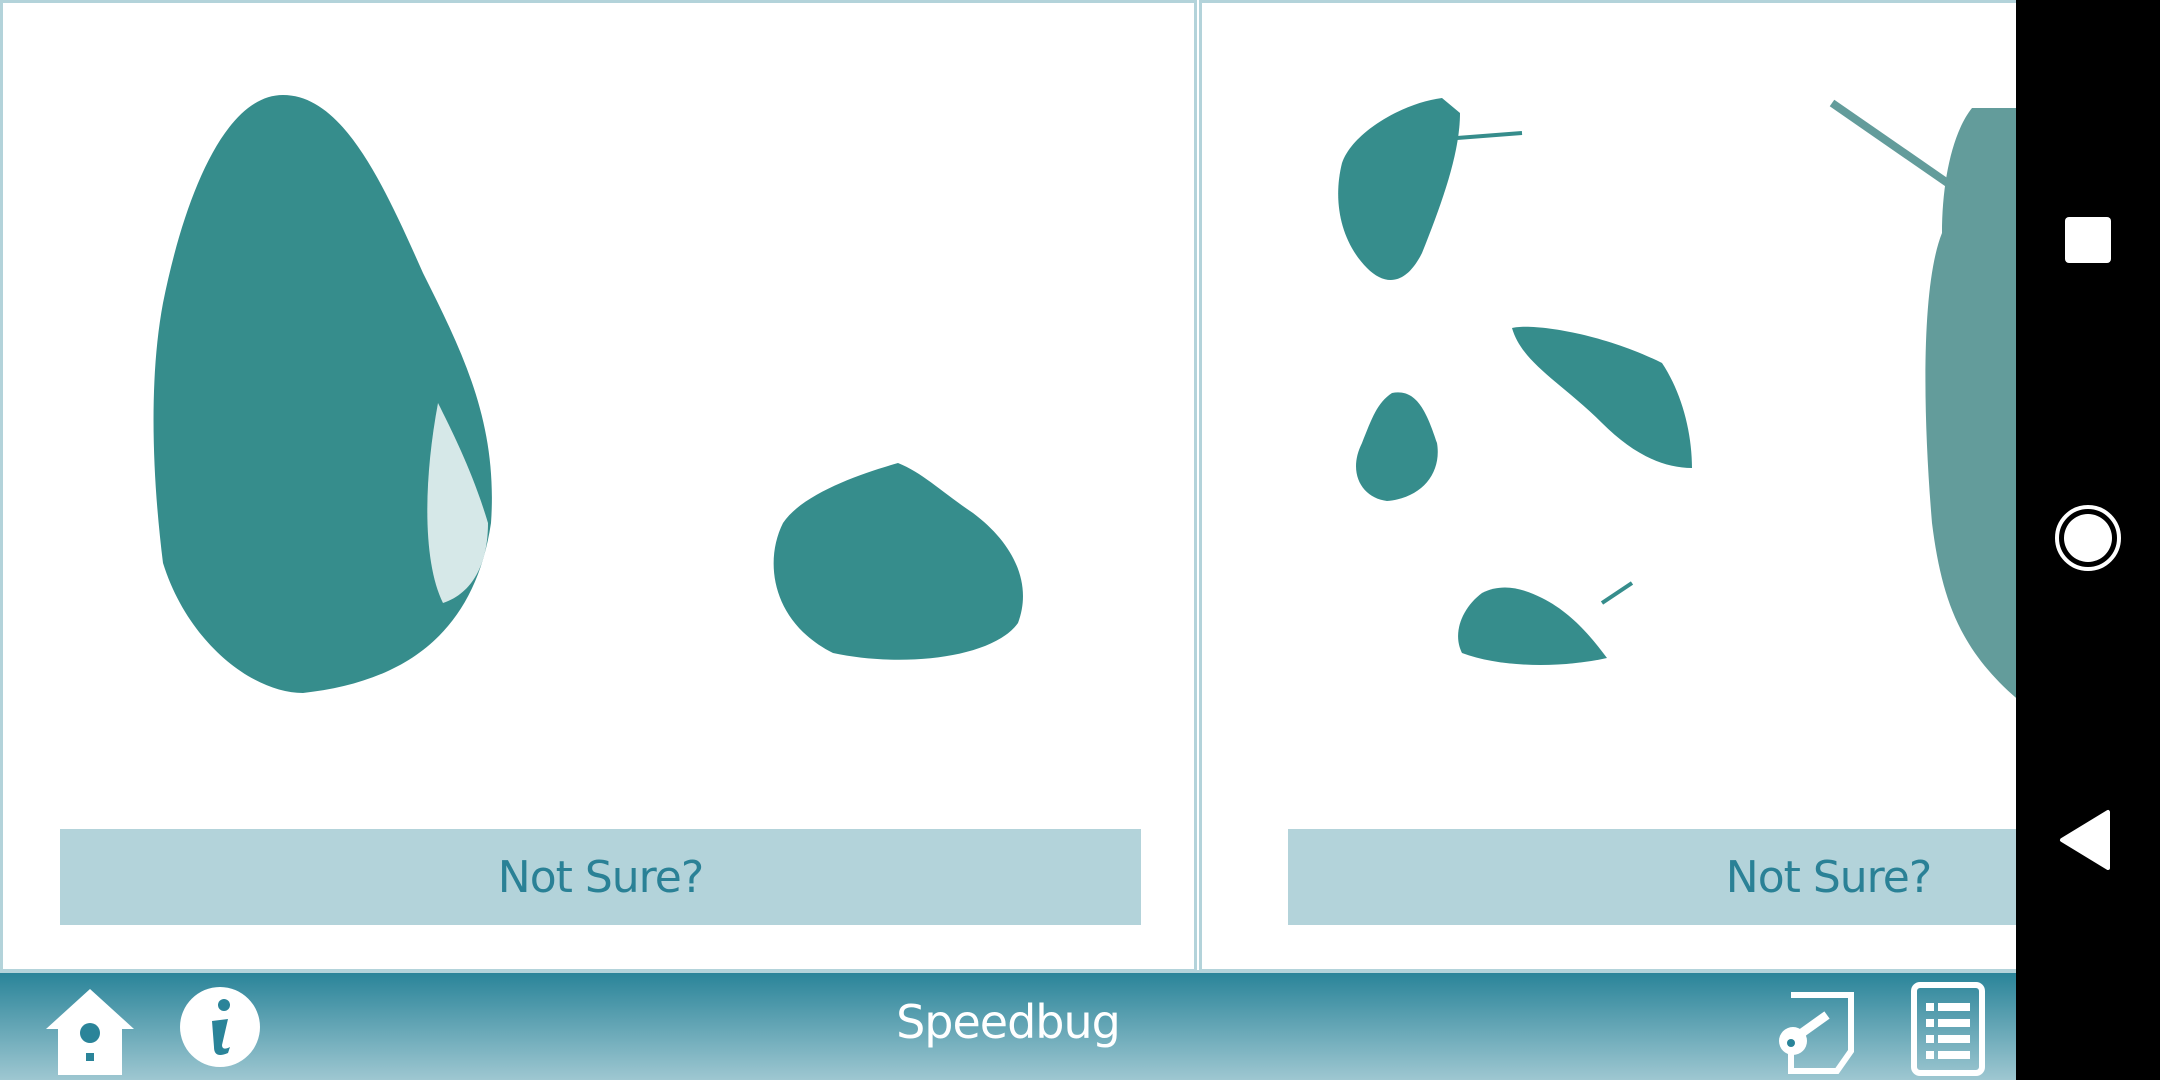 The width and height of the screenshot is (2160, 1080). What do you see at coordinates (1815, 1033) in the screenshot?
I see `identification-key-icon` at bounding box center [1815, 1033].